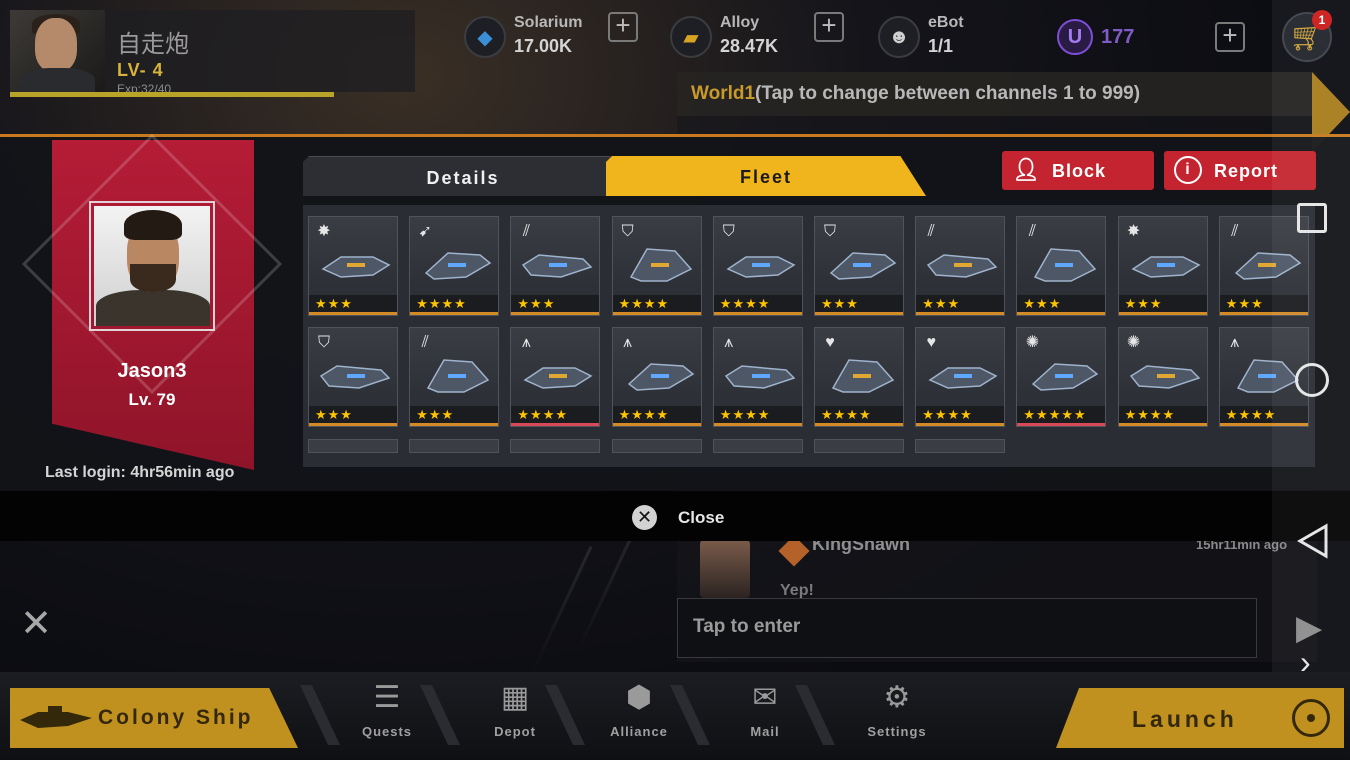 The height and width of the screenshot is (760, 1350). What do you see at coordinates (152, 266) in the screenshot?
I see `profile-portrait` at bounding box center [152, 266].